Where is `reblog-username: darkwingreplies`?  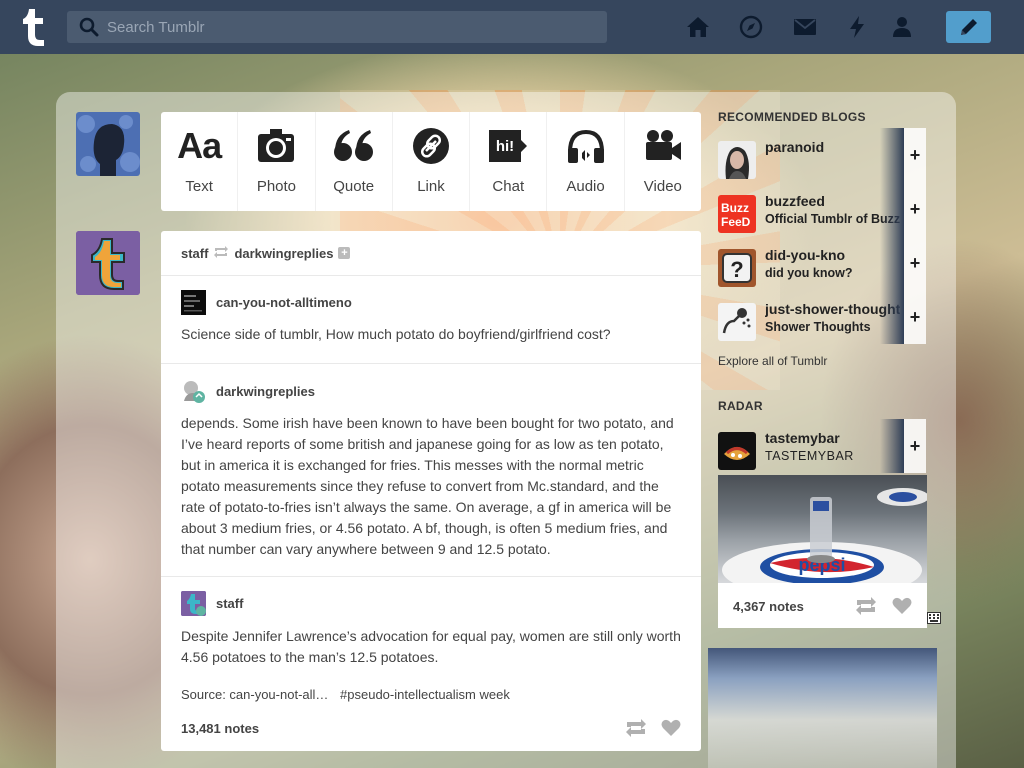
reblog-username: darkwingreplies is located at coordinates (265, 391).